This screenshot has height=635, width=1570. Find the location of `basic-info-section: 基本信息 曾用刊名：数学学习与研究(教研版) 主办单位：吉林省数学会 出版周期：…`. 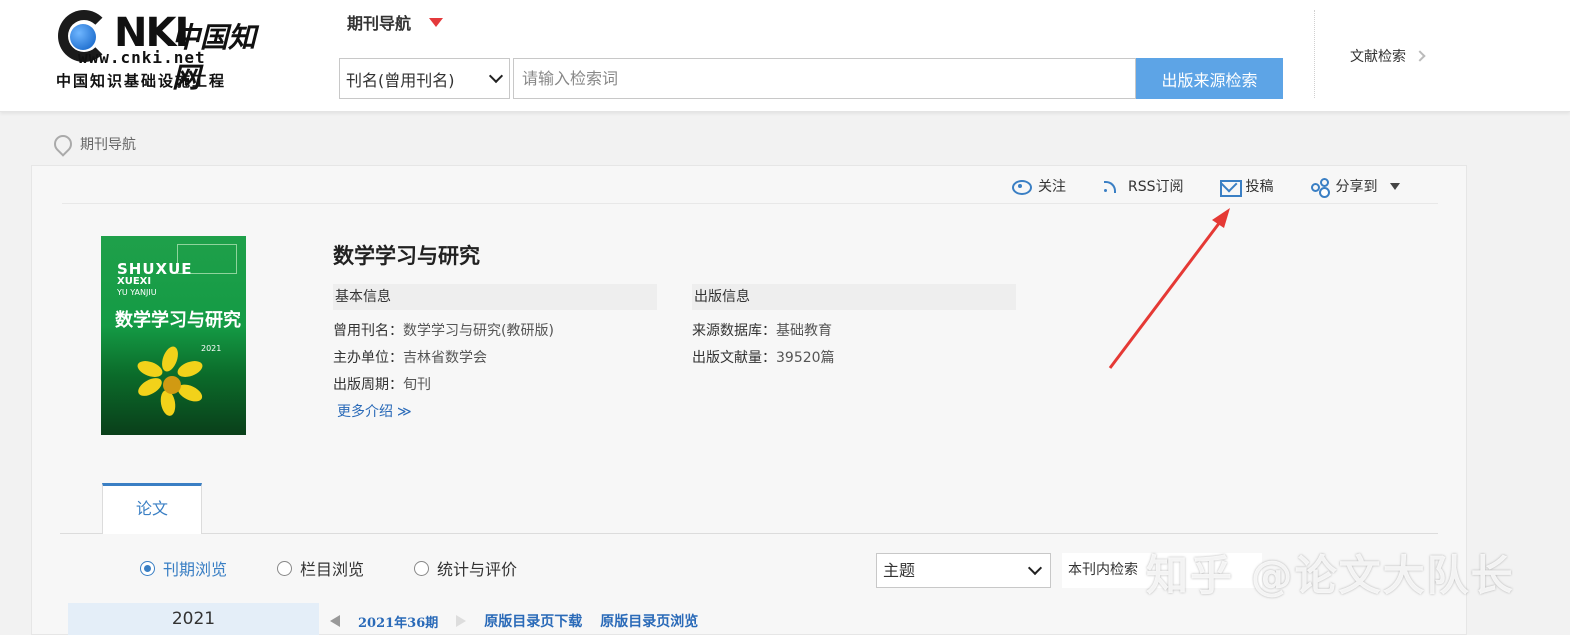

basic-info-section: 基本信息 曾用刊名：数学学习与研究(教研版) 主办单位：吉林省数学会 出版周期：… is located at coordinates (495, 355).